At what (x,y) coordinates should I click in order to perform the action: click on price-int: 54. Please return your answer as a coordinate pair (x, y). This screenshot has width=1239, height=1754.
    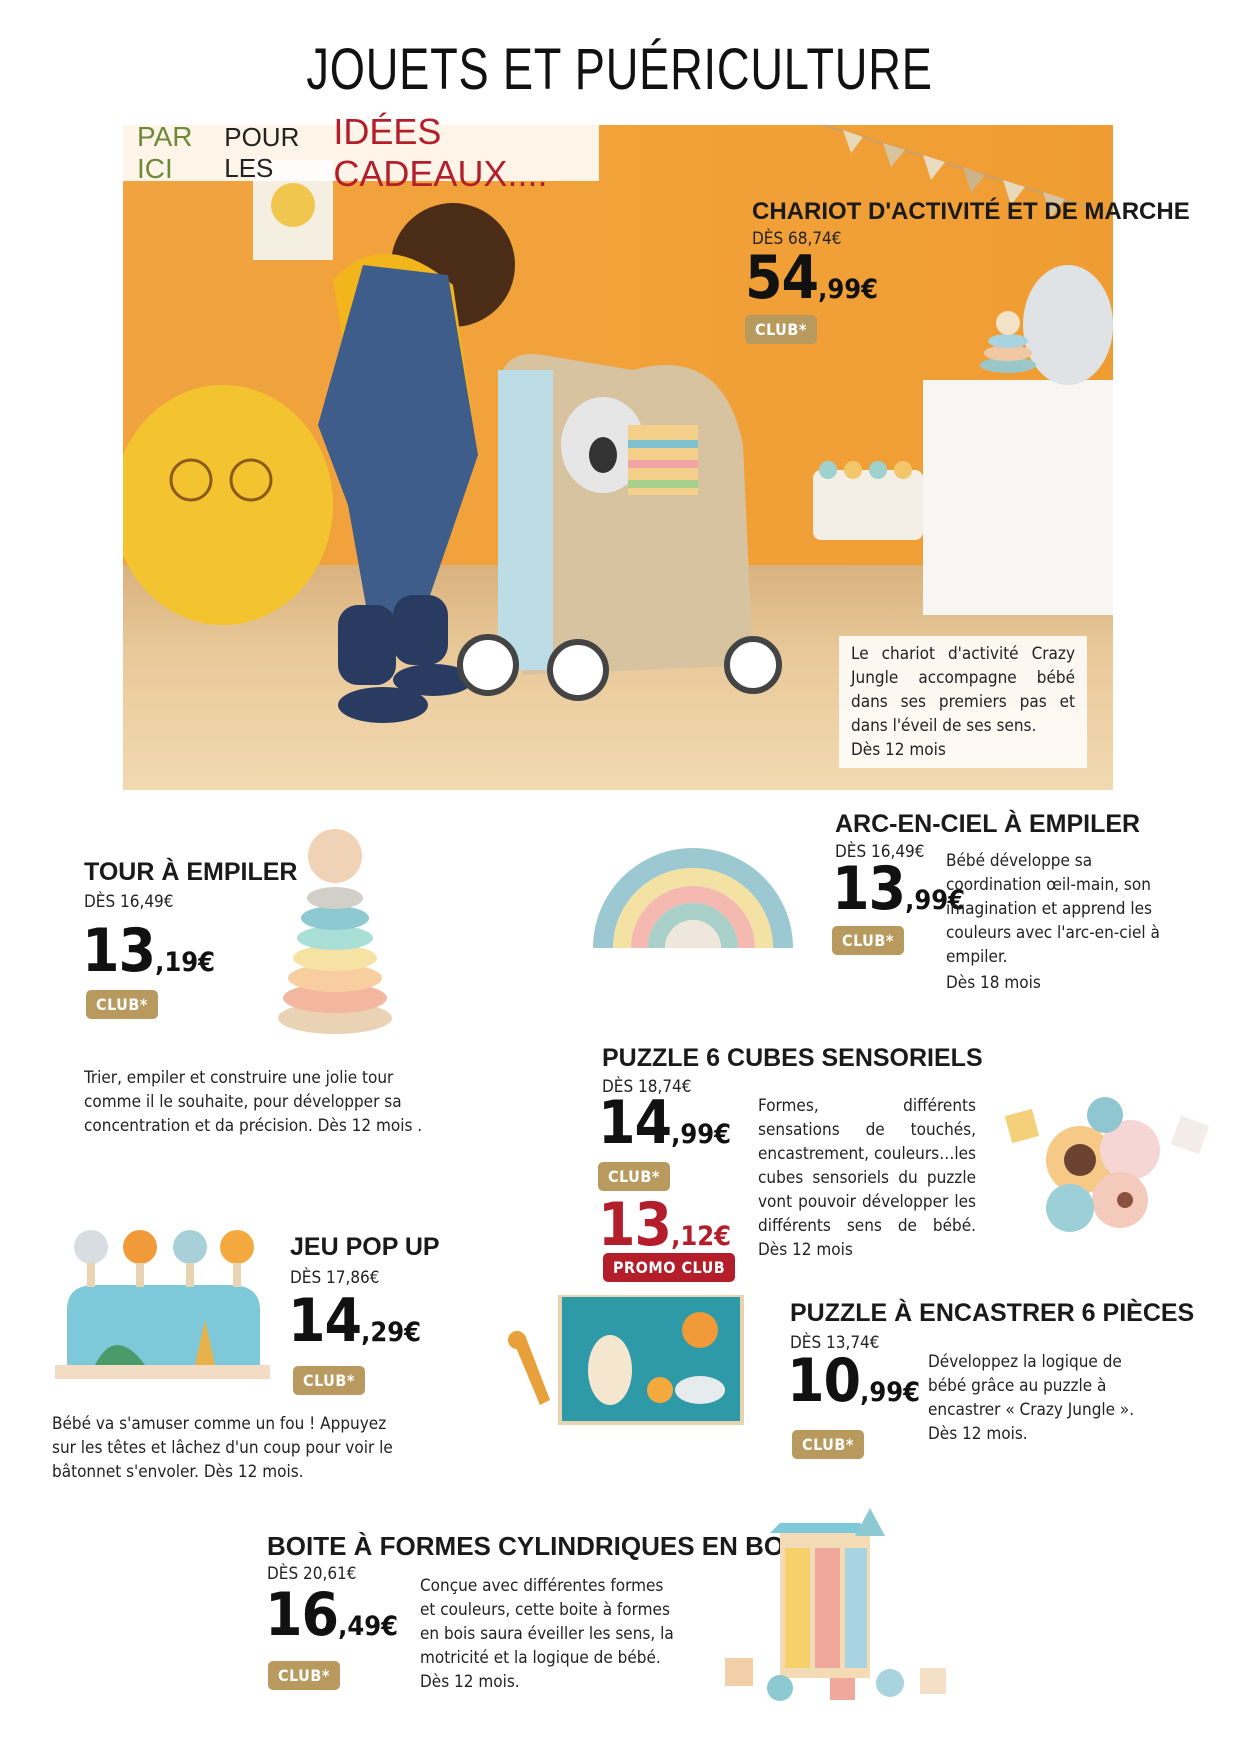
    Looking at the image, I should click on (782, 278).